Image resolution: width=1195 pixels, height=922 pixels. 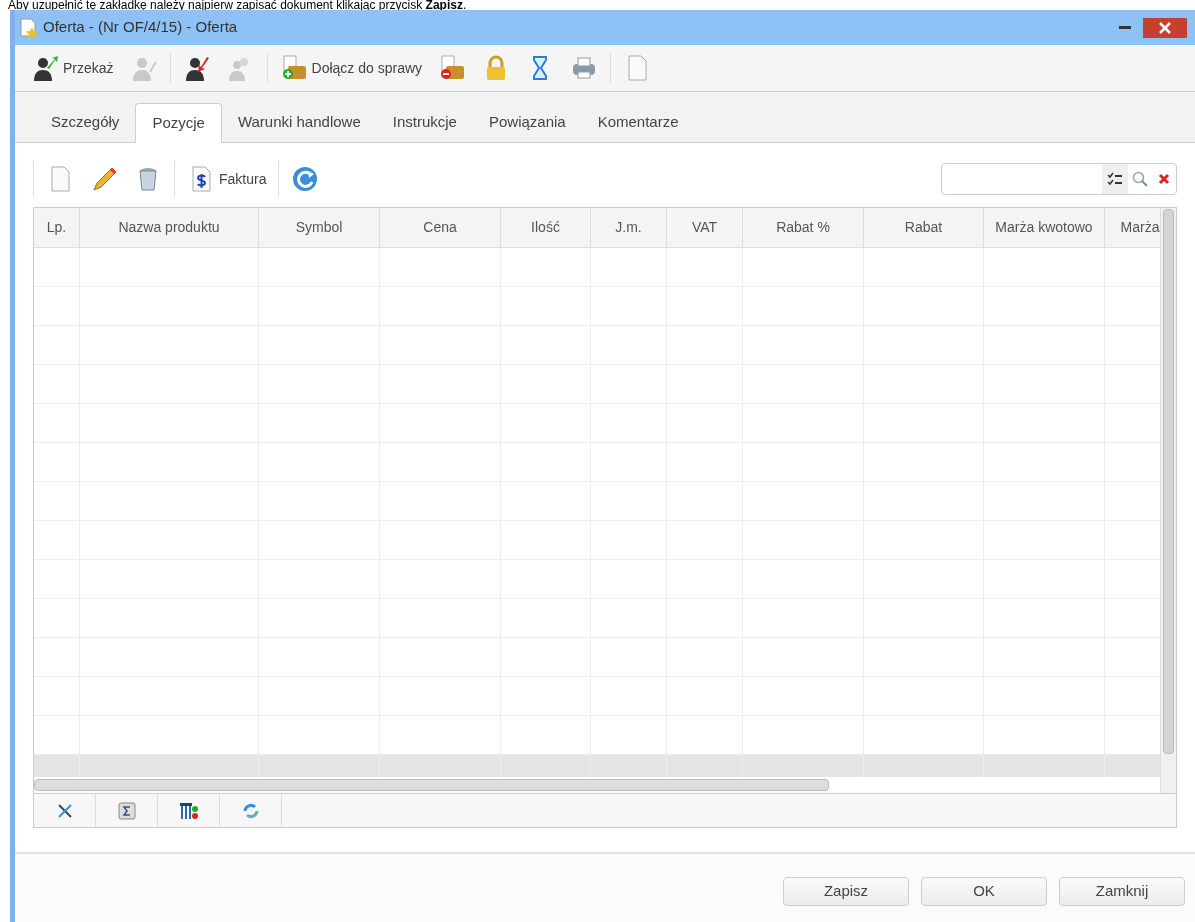 I want to click on search-field, so click(x=1059, y=179).